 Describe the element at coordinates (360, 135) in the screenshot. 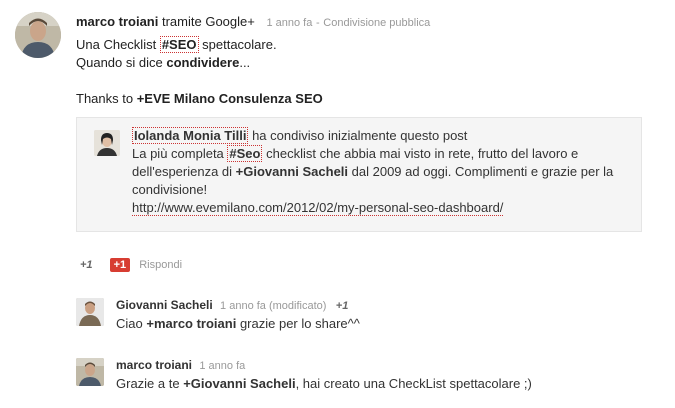

I see `reshare-action: ha condiviso inizialmente questo post` at that location.